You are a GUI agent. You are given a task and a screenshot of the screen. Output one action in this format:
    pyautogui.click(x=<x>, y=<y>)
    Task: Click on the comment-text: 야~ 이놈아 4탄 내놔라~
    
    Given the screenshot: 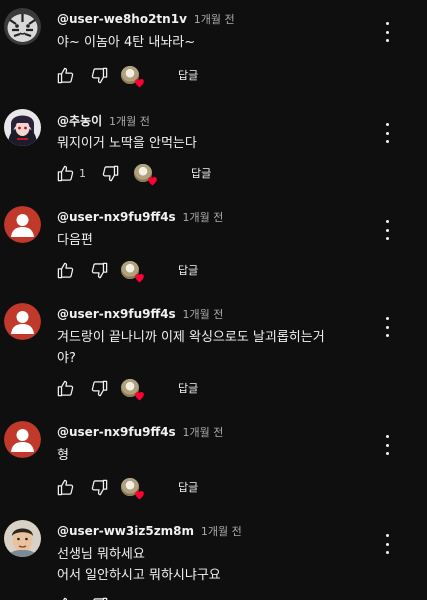 What is the action you would take?
    pyautogui.click(x=214, y=42)
    